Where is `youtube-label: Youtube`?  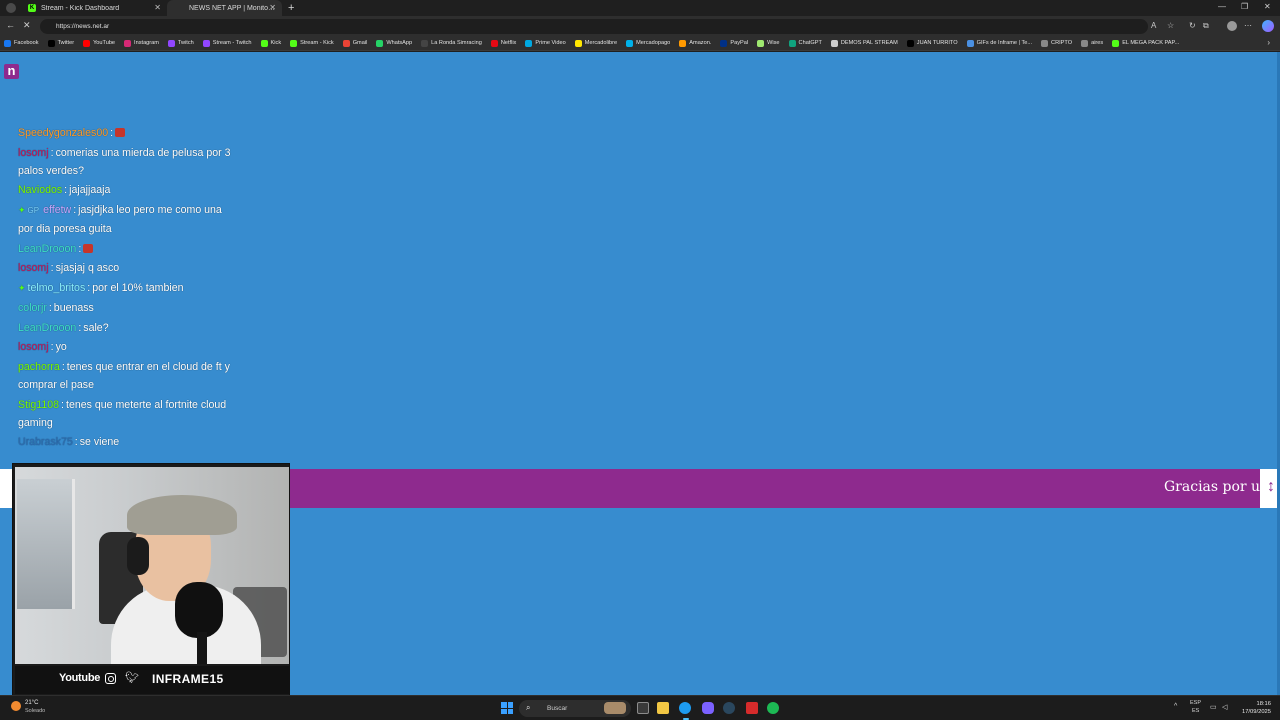 youtube-label: Youtube is located at coordinates (80, 678).